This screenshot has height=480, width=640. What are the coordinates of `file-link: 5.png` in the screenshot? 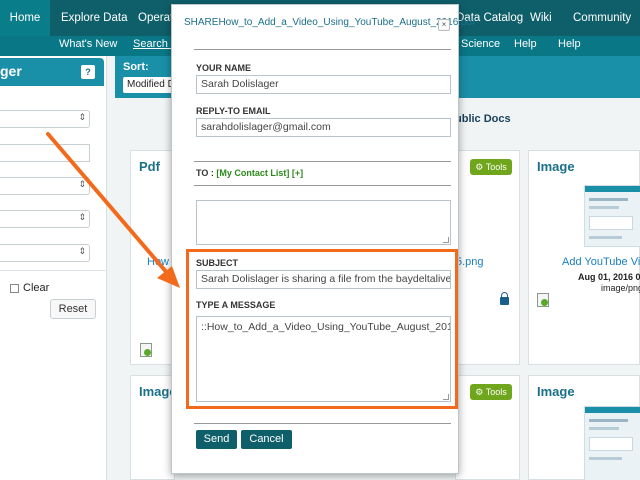 It's located at (470, 262).